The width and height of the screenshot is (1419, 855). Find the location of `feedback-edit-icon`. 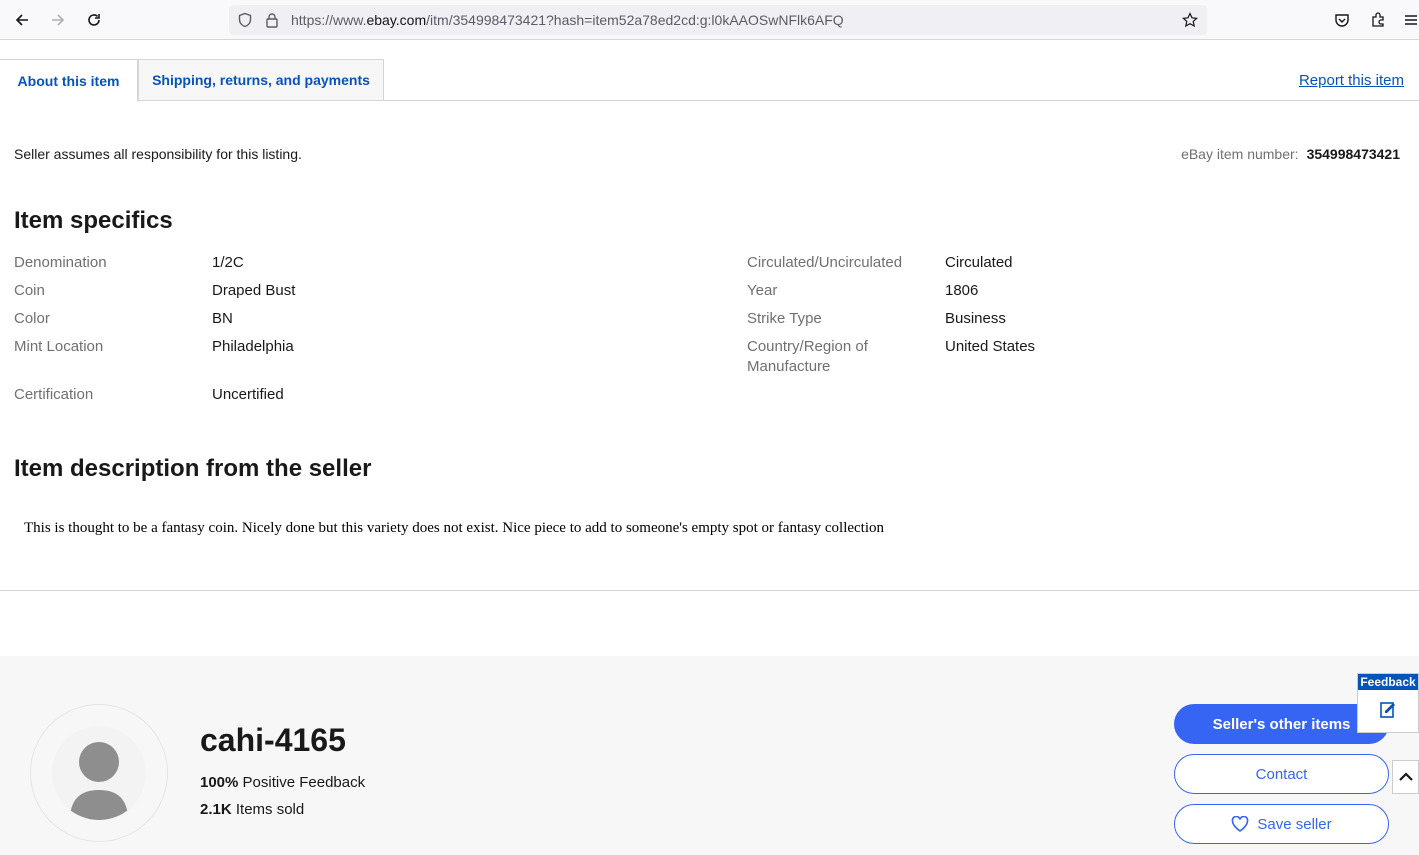

feedback-edit-icon is located at coordinates (1388, 709).